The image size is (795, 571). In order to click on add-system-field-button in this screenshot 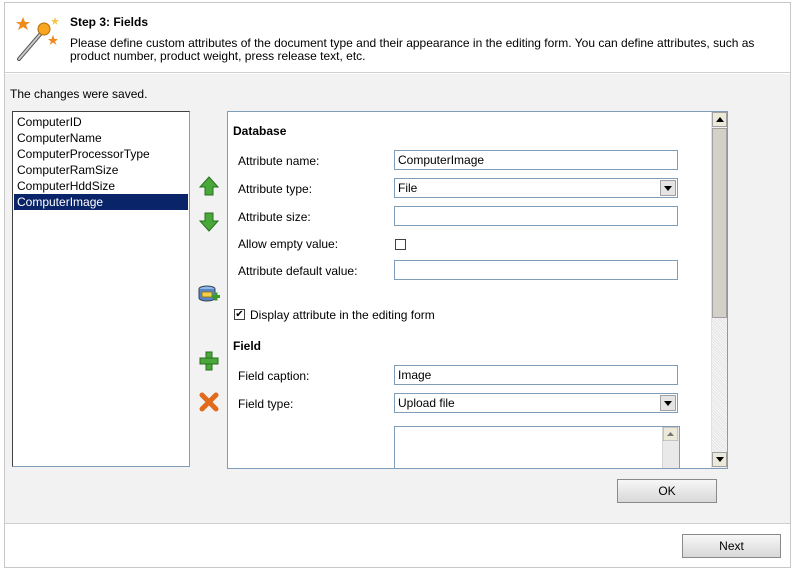, I will do `click(209, 294)`.